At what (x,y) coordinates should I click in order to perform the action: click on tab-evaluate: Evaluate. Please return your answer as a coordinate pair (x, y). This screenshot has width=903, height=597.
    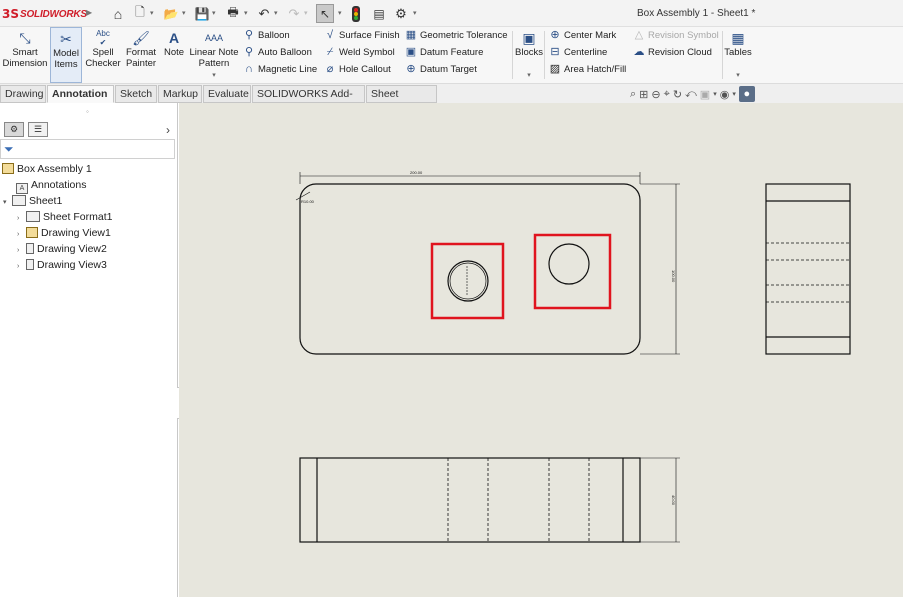
    Looking at the image, I should click on (227, 94).